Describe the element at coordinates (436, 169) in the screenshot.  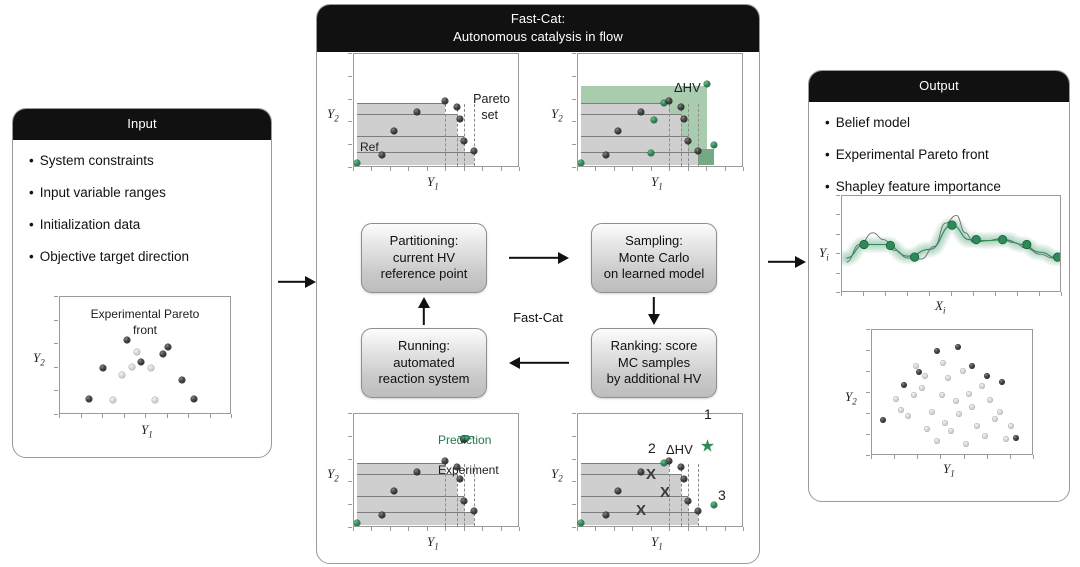
I see `pareto-set-xticks` at that location.